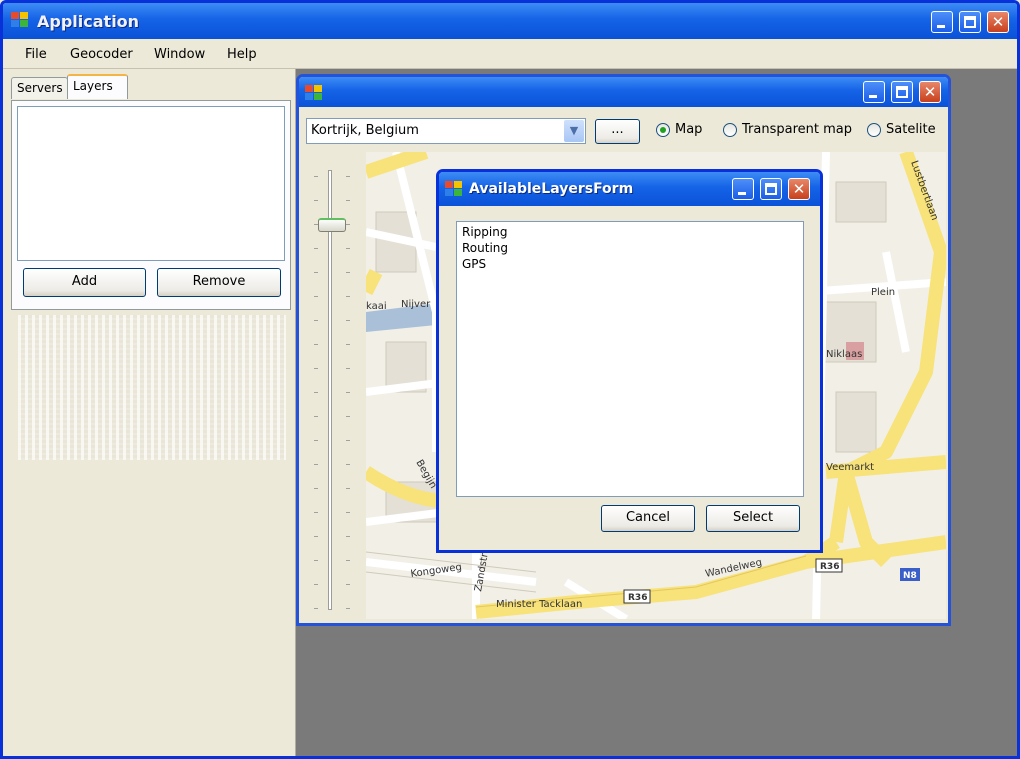 This screenshot has width=1020, height=759. What do you see at coordinates (970, 22) in the screenshot?
I see `maximize-button` at bounding box center [970, 22].